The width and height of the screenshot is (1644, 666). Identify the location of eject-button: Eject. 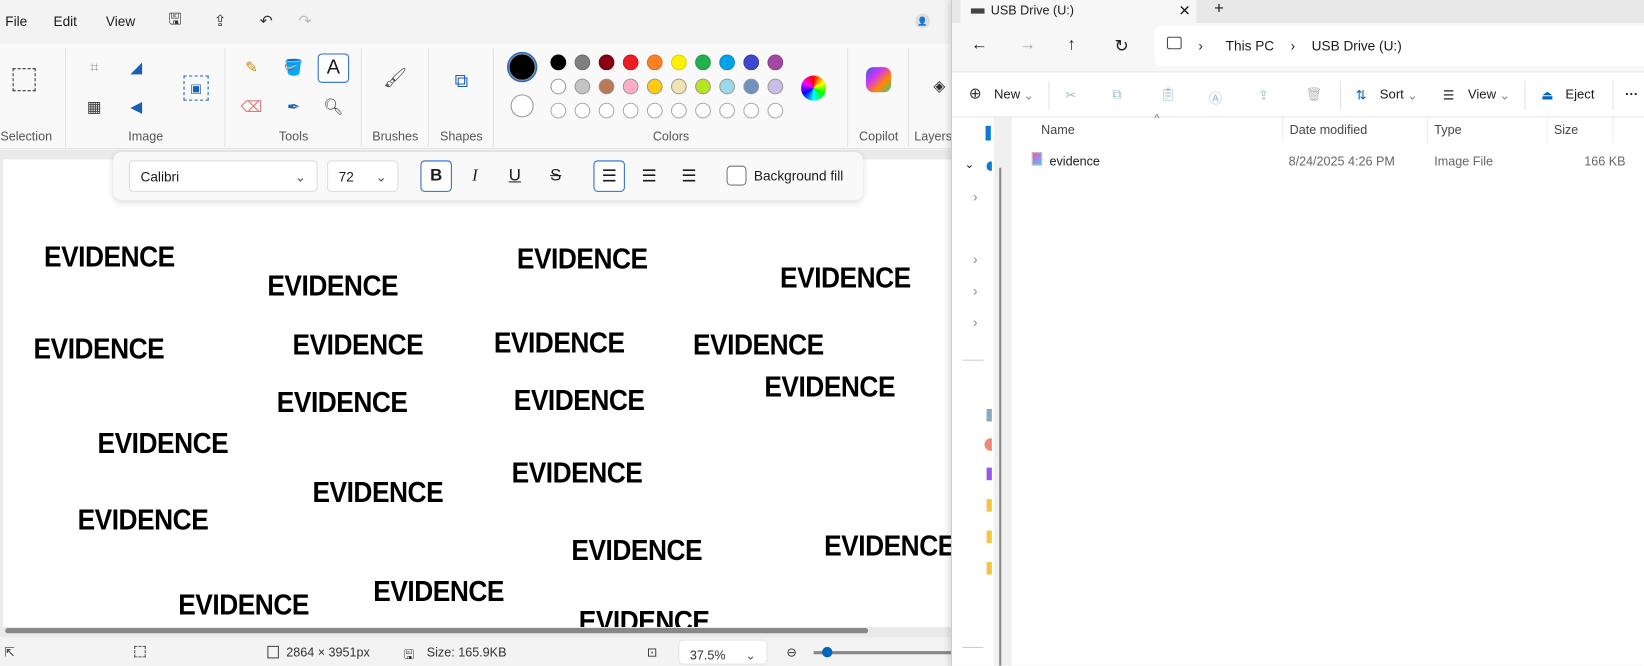
(1579, 94).